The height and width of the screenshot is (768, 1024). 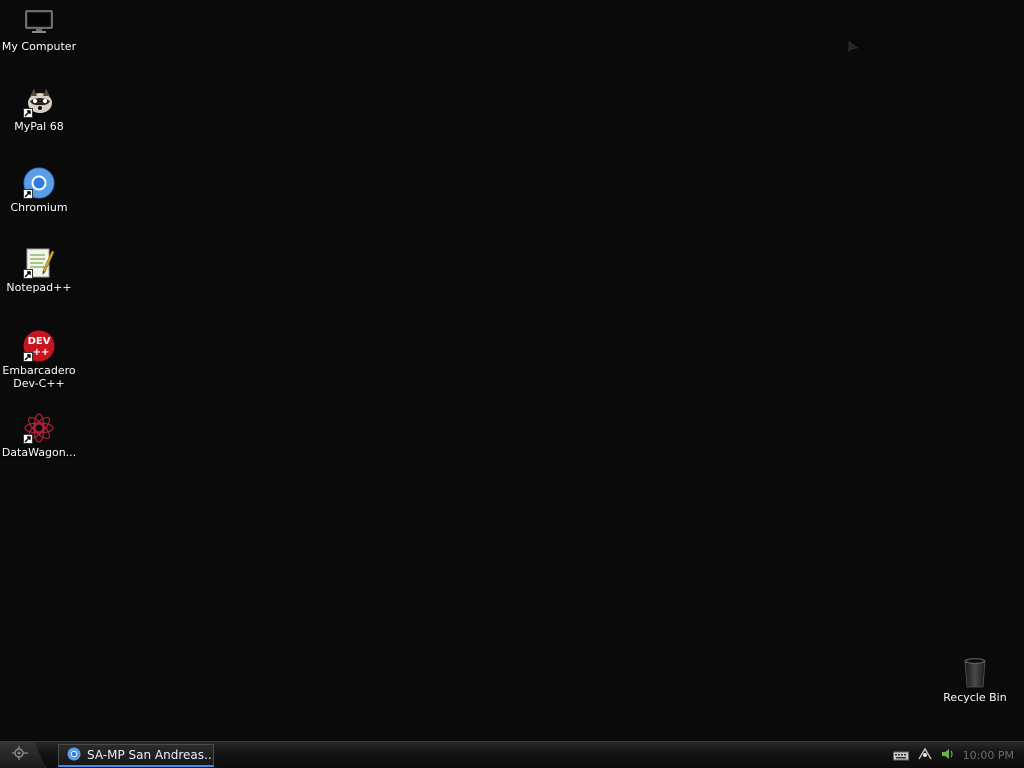 I want to click on desktop-icon-label: MyPal 68, so click(x=39, y=126).